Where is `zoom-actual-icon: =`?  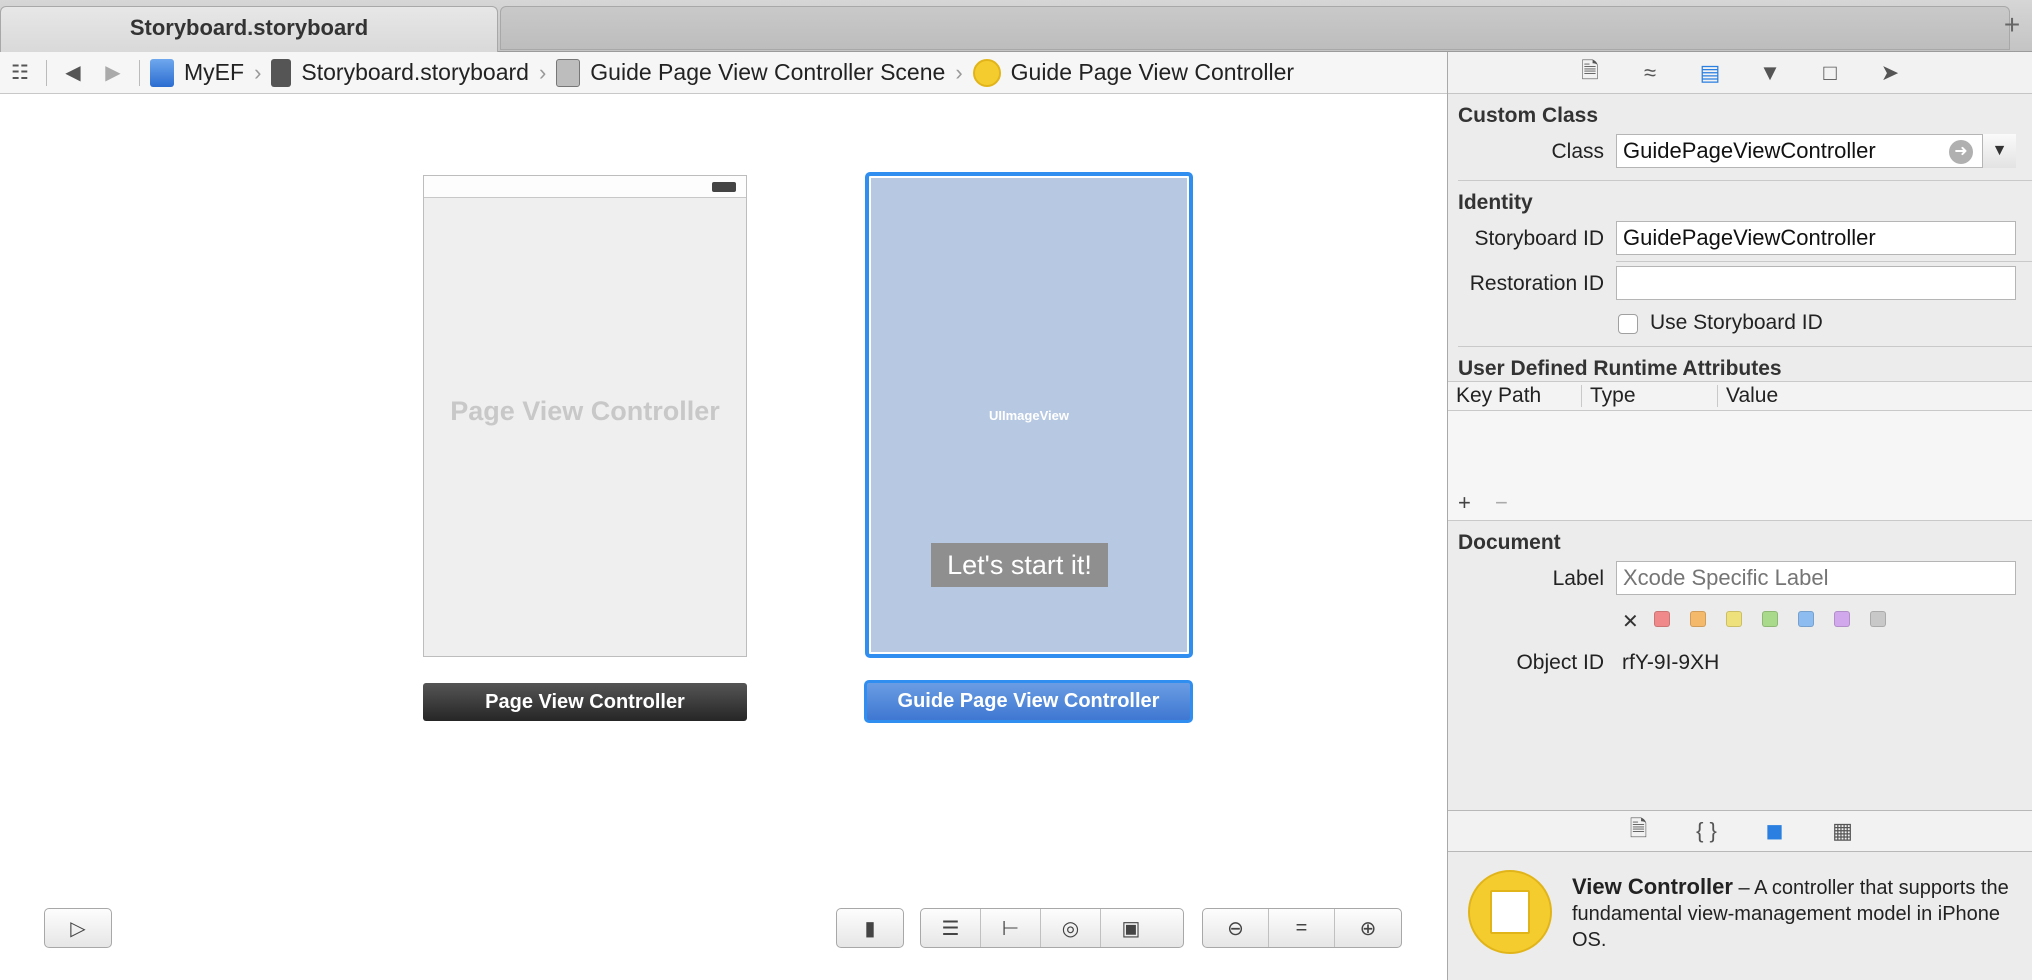 zoom-actual-icon: = is located at coordinates (1302, 928).